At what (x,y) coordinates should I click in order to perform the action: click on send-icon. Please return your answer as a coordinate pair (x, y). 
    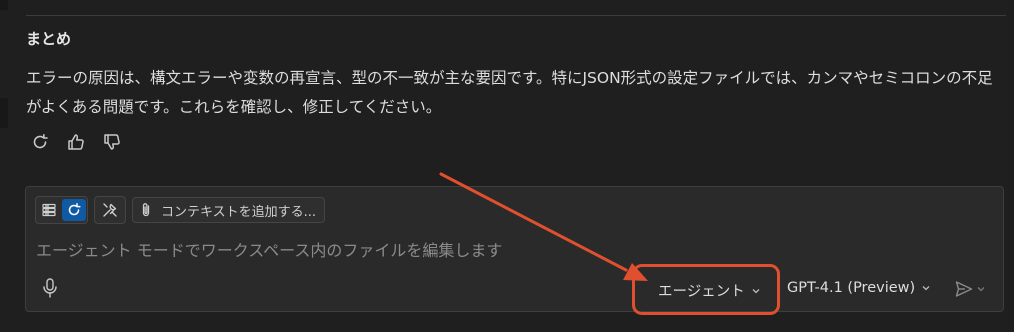
    Looking at the image, I should click on (964, 289).